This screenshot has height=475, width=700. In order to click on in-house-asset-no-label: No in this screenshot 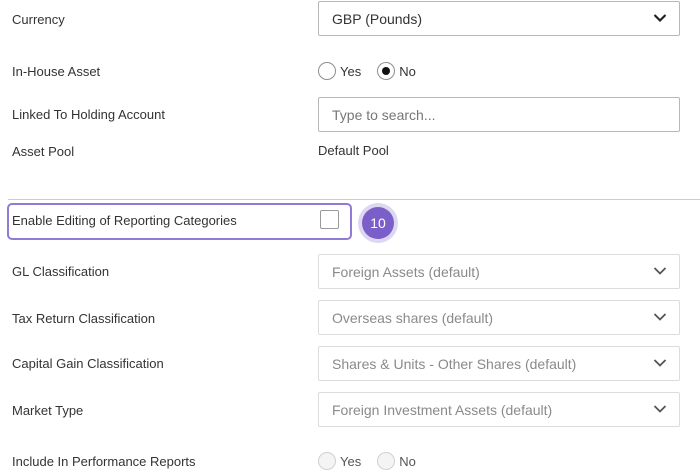, I will do `click(407, 71)`.